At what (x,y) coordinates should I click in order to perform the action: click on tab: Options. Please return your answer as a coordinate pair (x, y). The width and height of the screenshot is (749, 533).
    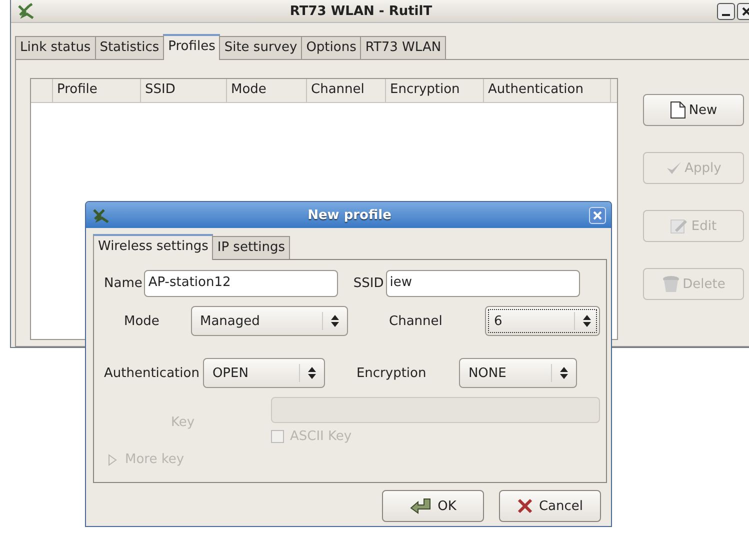
    Looking at the image, I should click on (331, 47).